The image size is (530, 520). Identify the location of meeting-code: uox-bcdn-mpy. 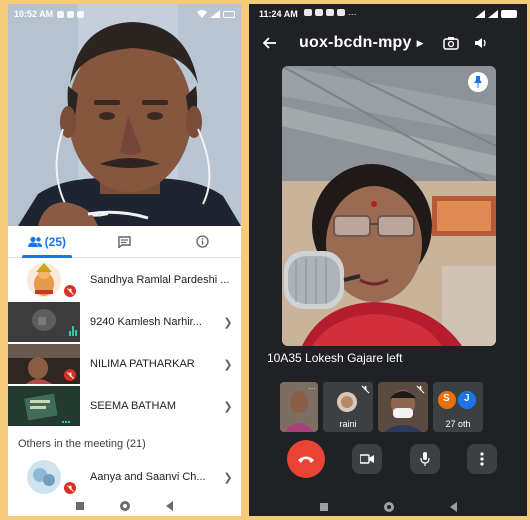
(355, 43).